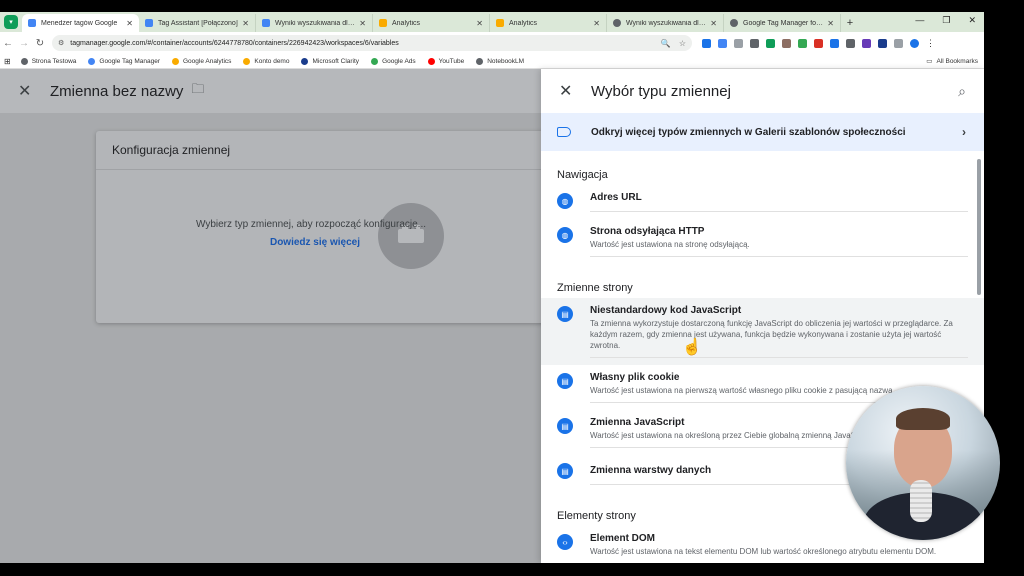  I want to click on bookmark-gtm: Google Tag Manager, so click(124, 61).